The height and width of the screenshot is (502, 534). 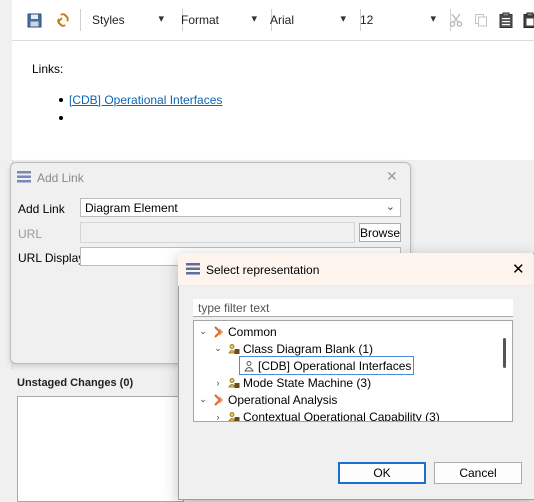 What do you see at coordinates (335, 365) in the screenshot?
I see `tree-node-label: [CDB] Operational Interfaces` at bounding box center [335, 365].